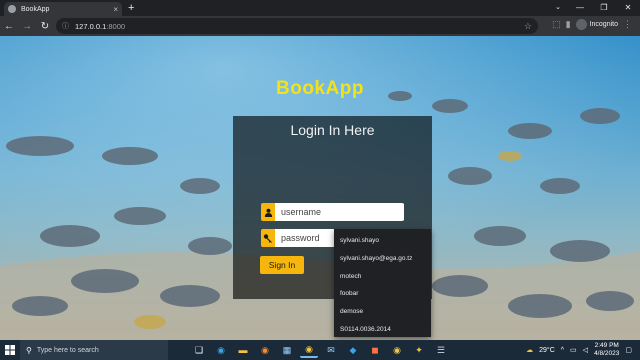  Describe the element at coordinates (580, 8) in the screenshot. I see `minimize-button: —` at that location.